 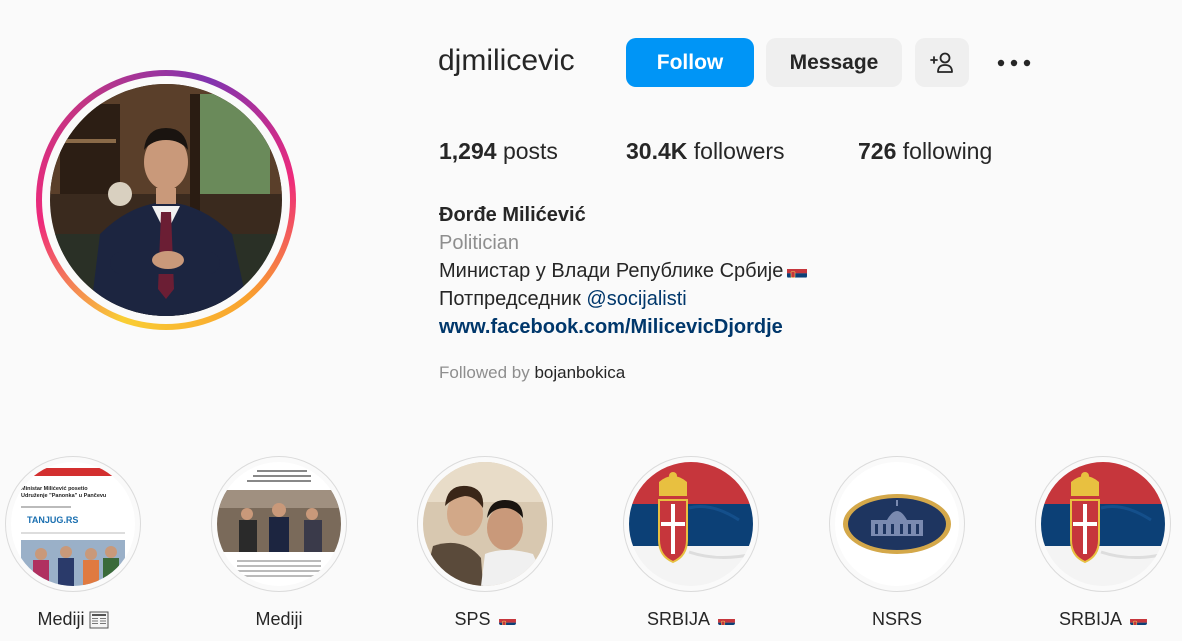 I want to click on avatar-photo-image, so click(x=166, y=200).